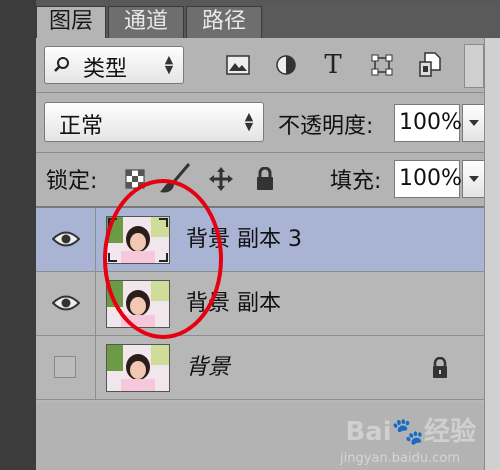 The image size is (500, 470). I want to click on layer-lock-icon, so click(440, 368).